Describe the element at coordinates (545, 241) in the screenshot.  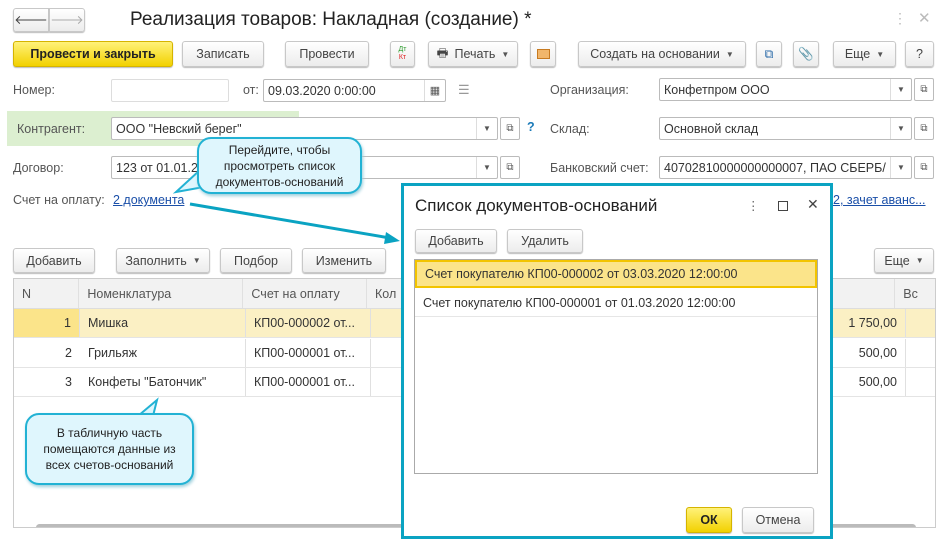
I see `dialog-delete-button: Удалить` at that location.